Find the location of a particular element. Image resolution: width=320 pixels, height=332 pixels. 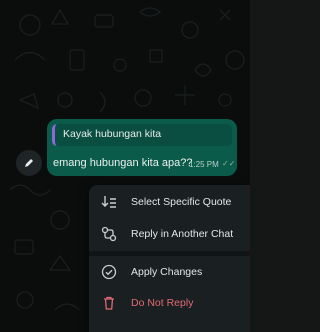

edit-message-button is located at coordinates (29, 163).